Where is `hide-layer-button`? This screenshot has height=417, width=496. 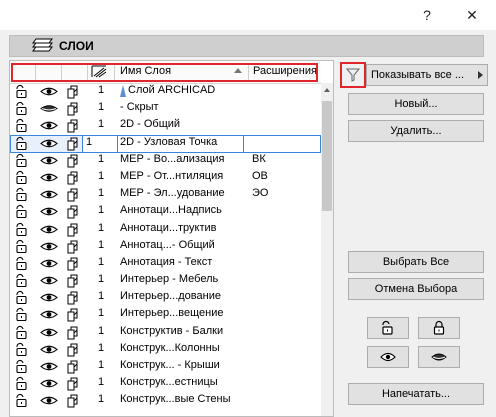 hide-layer-button is located at coordinates (439, 357).